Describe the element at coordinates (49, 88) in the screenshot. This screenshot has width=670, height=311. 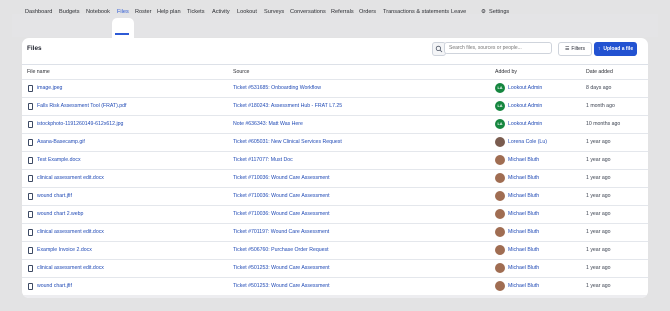
I see `file-name-link: image.jpeg` at that location.